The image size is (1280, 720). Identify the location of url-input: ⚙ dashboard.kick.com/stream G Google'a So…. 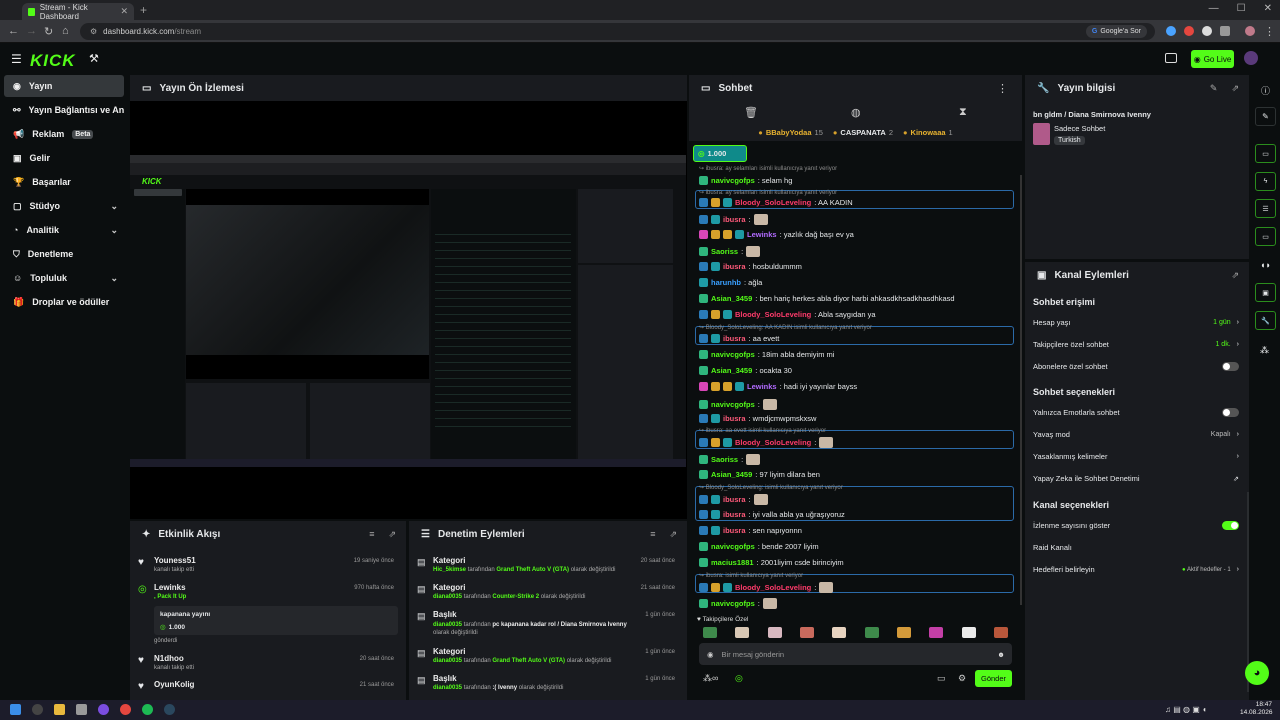
(617, 31).